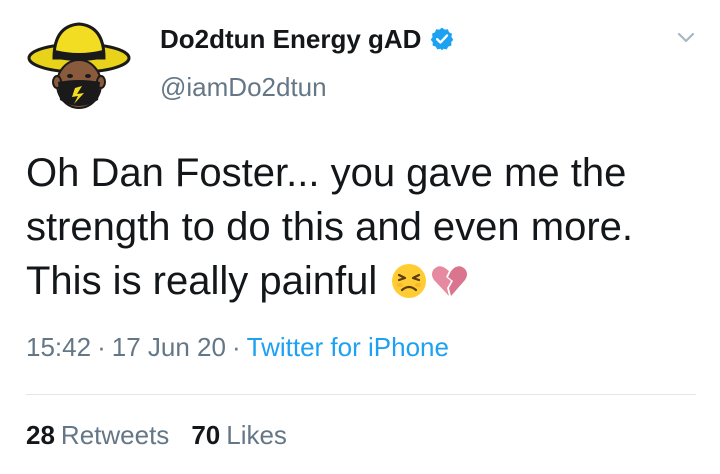 The image size is (720, 474). I want to click on tweet-text-line-last: This is really painful, so click(366, 281).